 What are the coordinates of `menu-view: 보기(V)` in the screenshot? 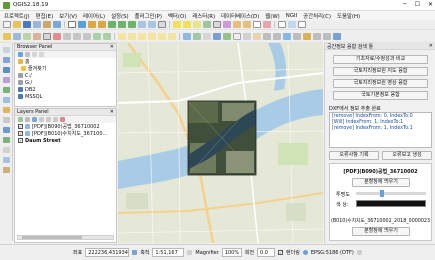 It's located at (68, 16).